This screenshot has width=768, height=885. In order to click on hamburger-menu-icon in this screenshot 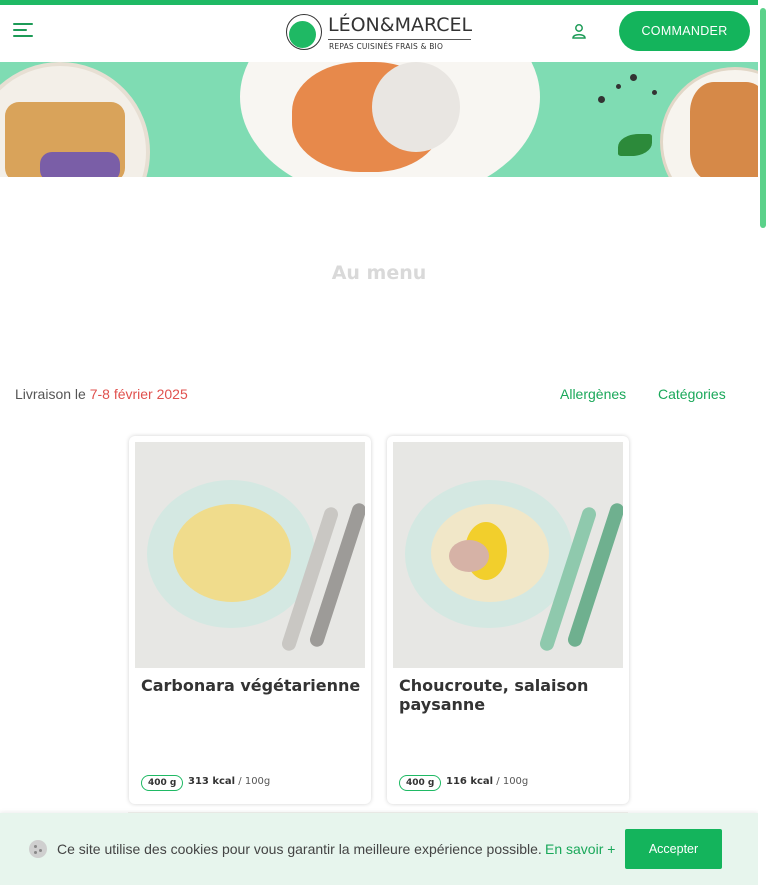, I will do `click(23, 30)`.